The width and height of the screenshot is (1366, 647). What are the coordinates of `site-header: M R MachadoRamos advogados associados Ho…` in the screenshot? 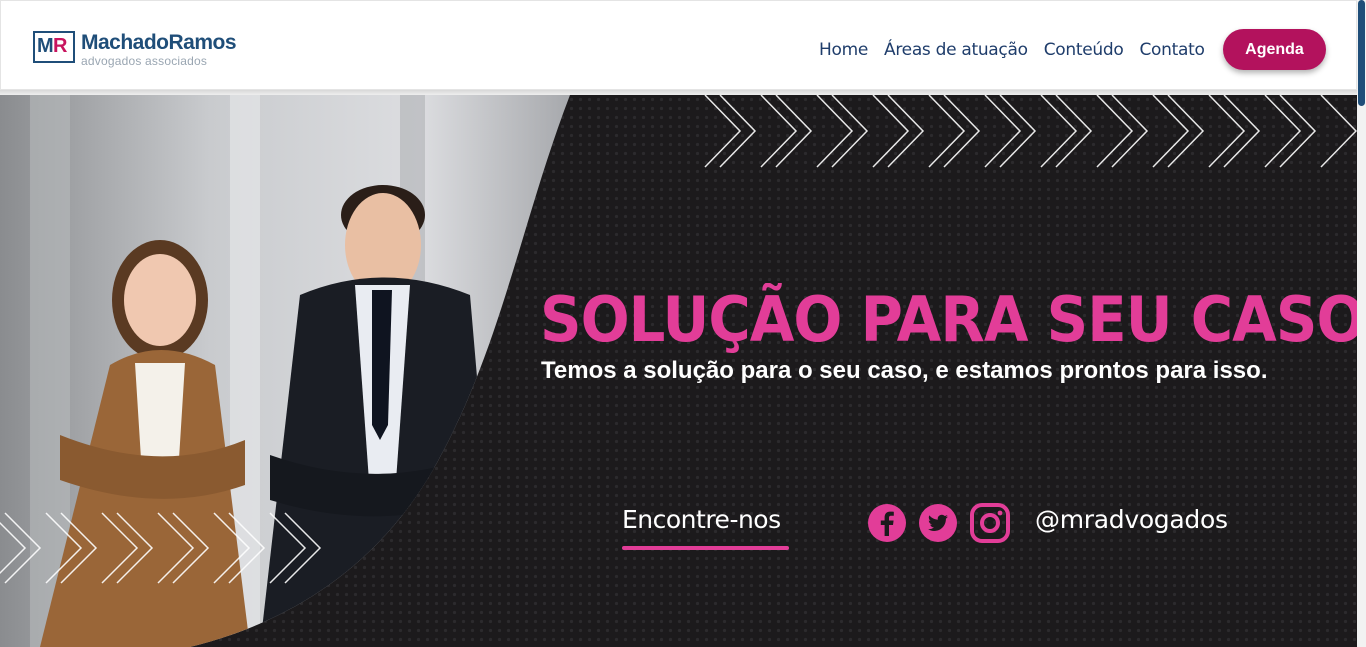 It's located at (678, 45).